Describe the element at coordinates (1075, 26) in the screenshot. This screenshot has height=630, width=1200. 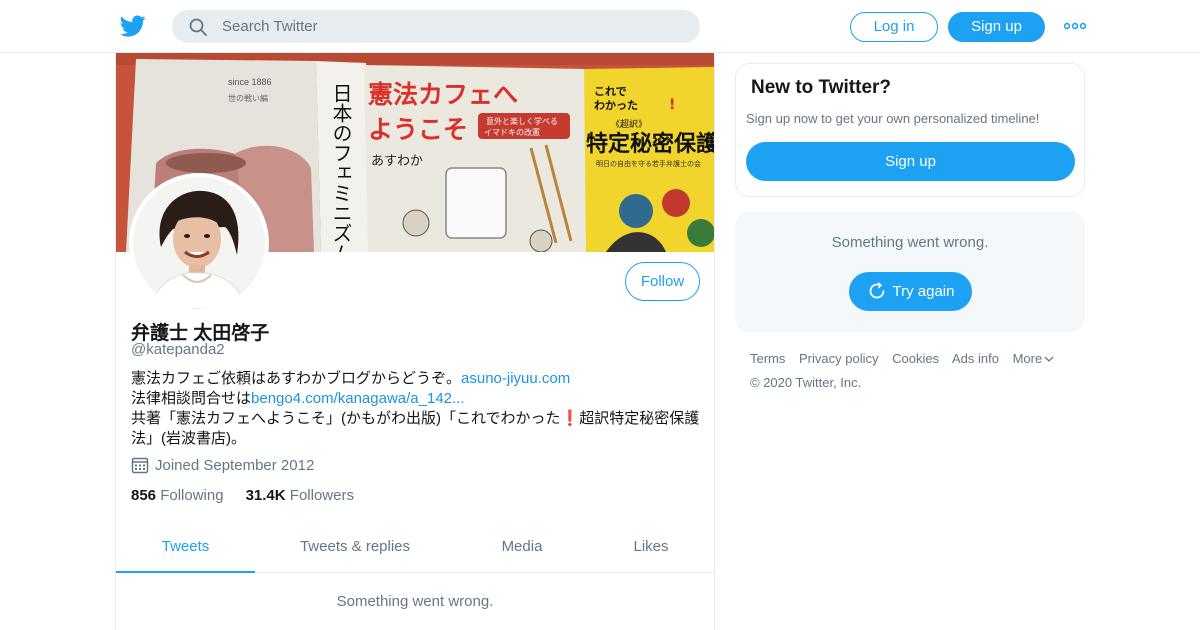
I see `more-dots-icon` at that location.